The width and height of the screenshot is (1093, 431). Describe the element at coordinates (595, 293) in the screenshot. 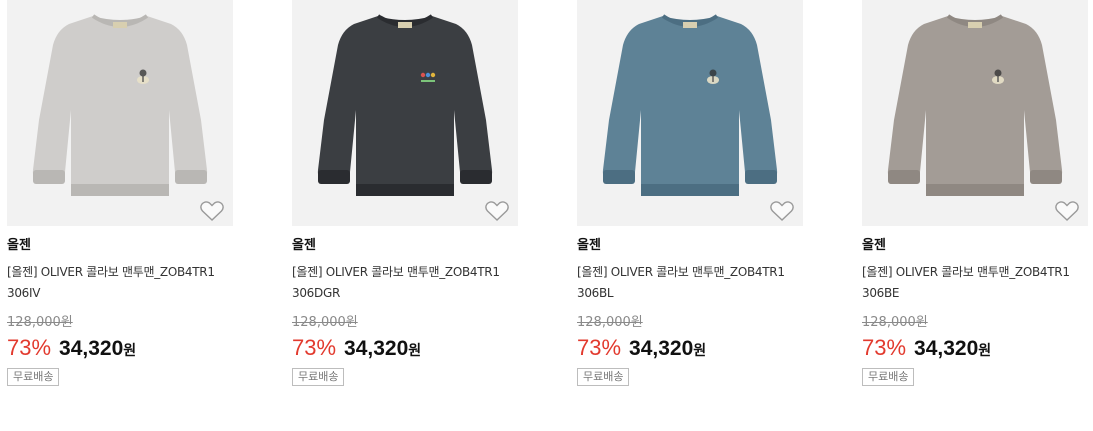

I see `product-title-line2: 306BL` at that location.